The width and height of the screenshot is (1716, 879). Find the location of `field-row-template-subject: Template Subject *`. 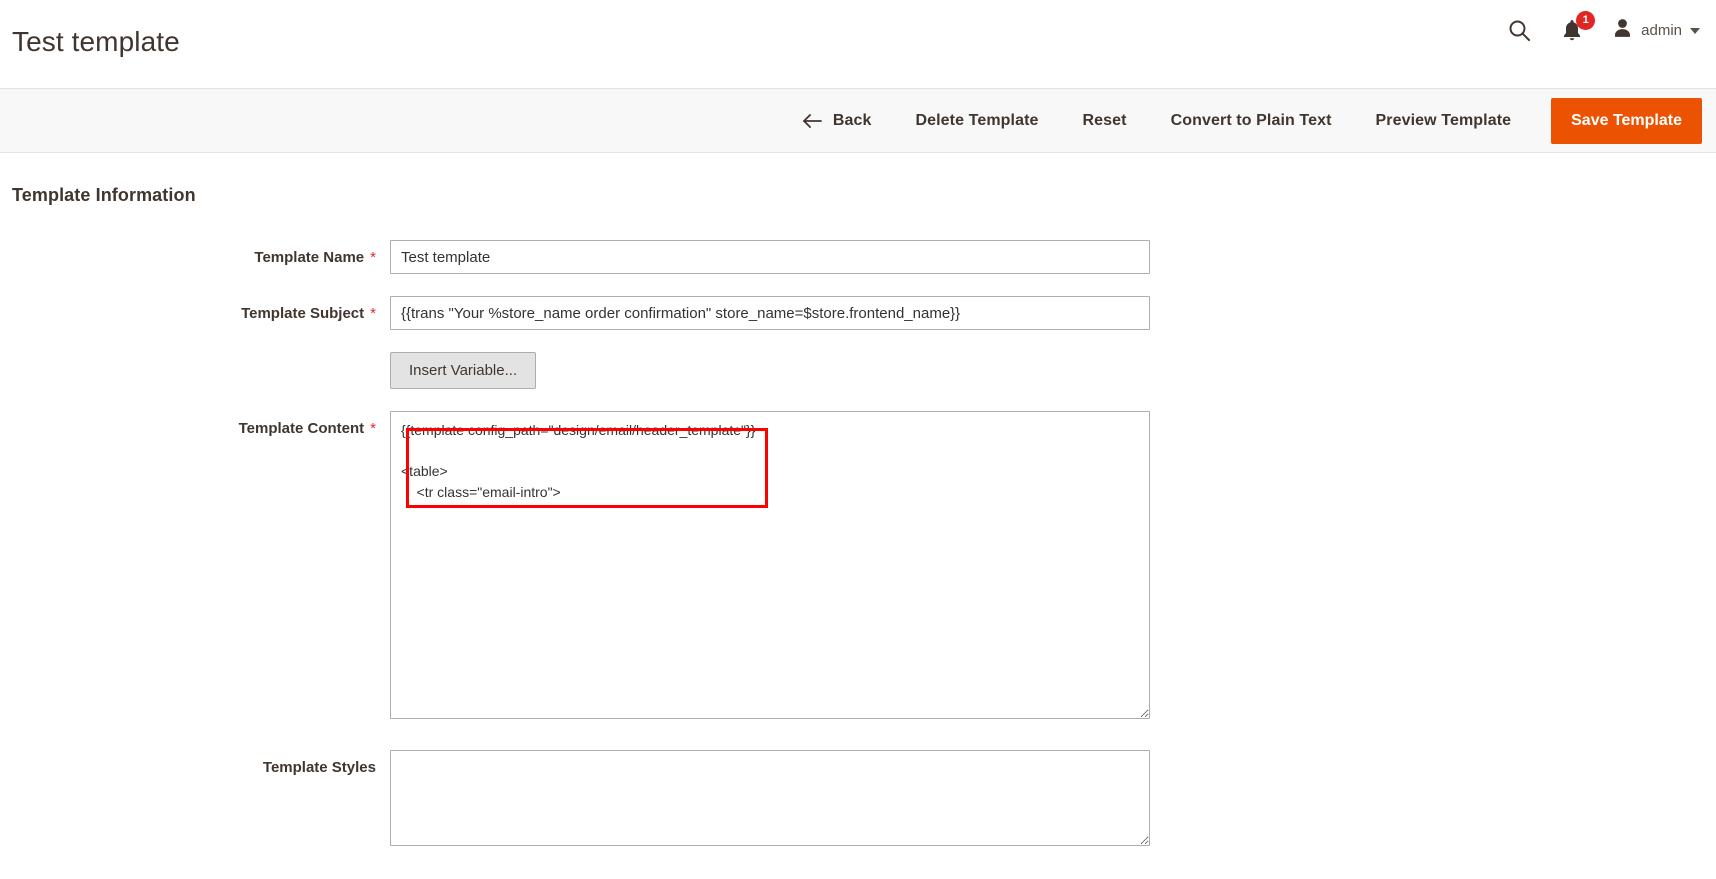

field-row-template-subject: Template Subject * is located at coordinates (858, 313).